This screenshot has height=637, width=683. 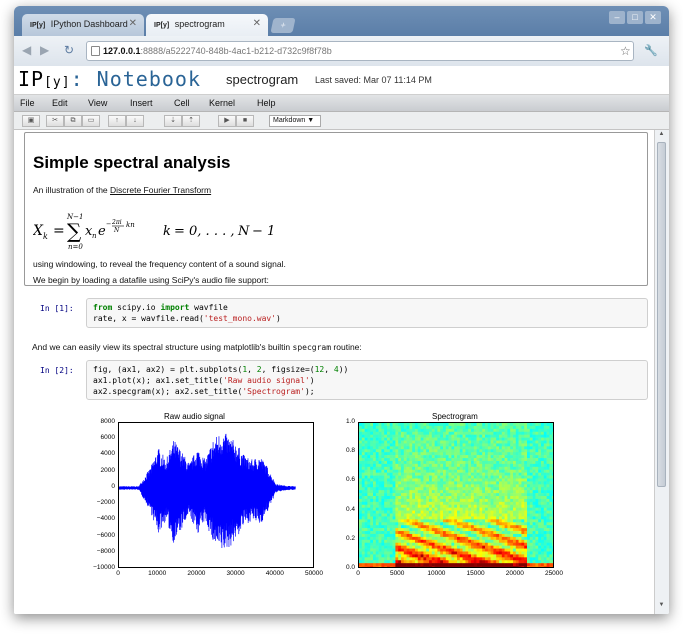 I want to click on scrollbar-thumb, so click(x=661, y=314).